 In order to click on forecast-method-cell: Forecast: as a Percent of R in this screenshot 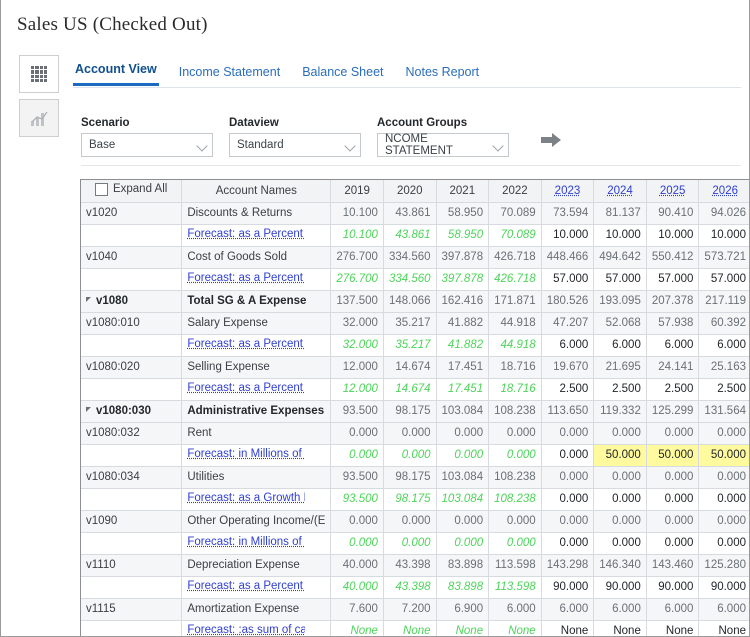, I will do `click(256, 235)`.